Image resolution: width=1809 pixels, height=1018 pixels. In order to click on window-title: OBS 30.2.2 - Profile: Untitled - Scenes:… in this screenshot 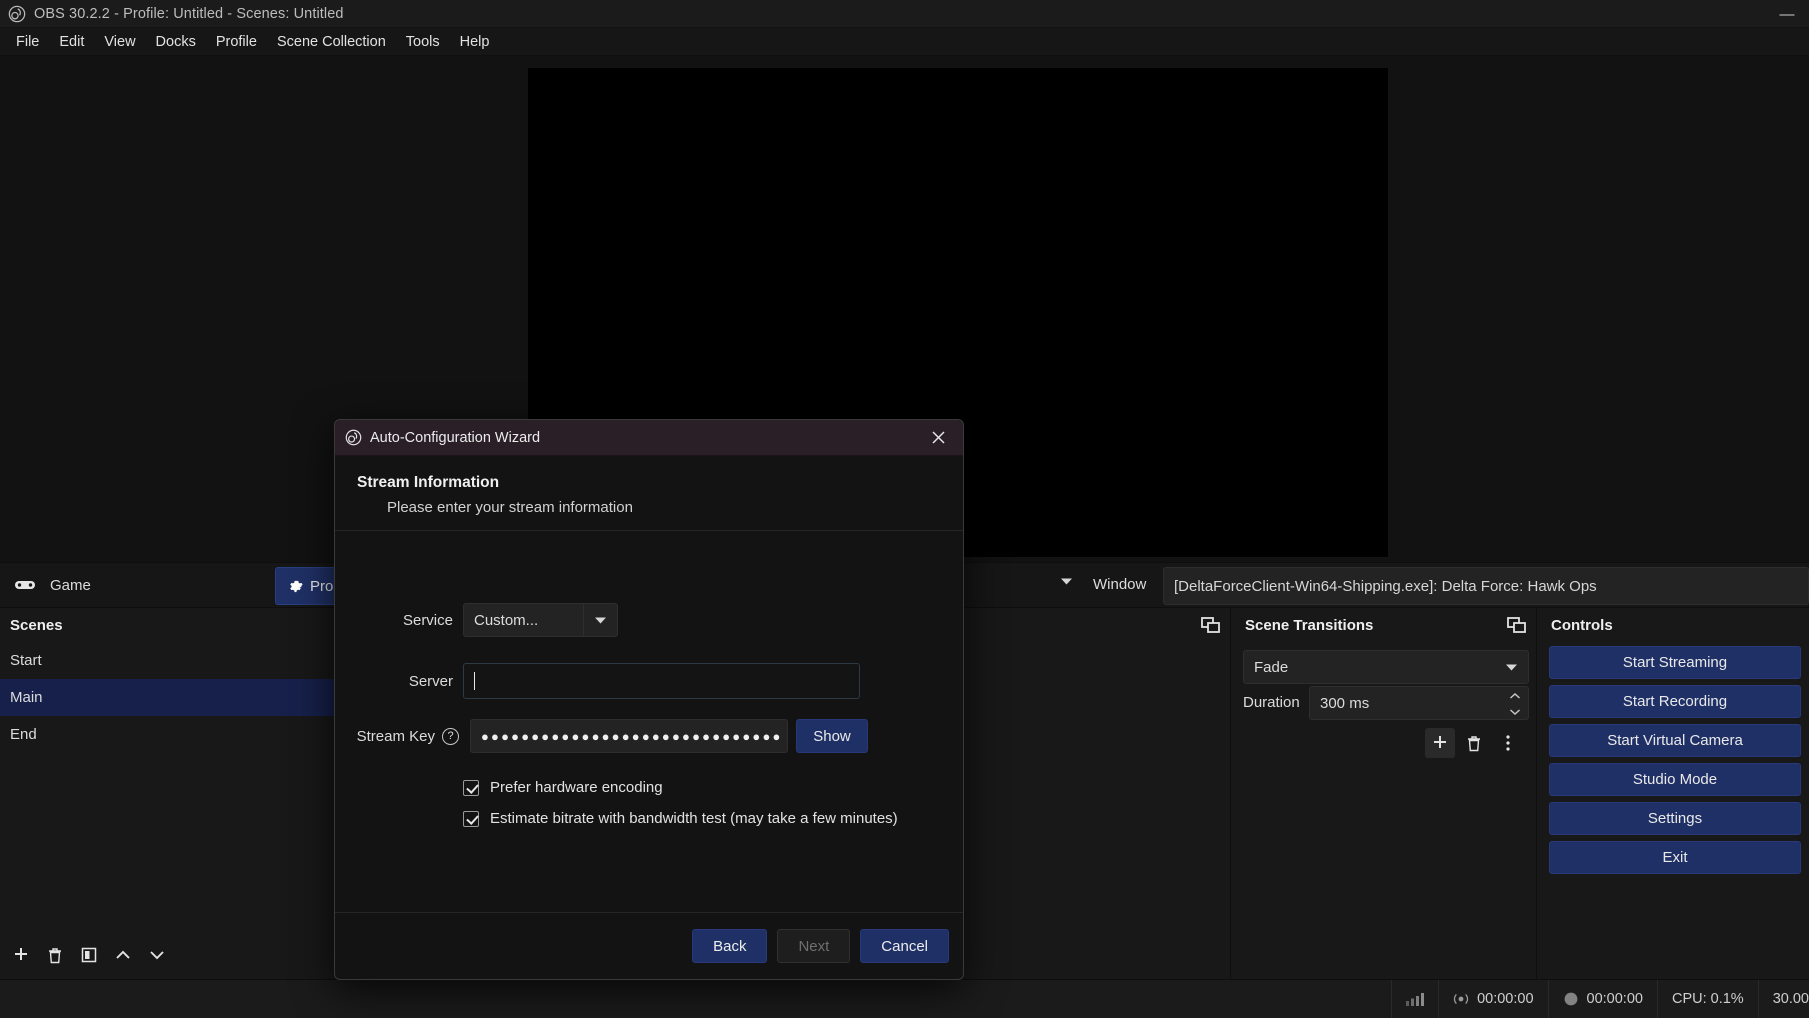, I will do `click(189, 13)`.